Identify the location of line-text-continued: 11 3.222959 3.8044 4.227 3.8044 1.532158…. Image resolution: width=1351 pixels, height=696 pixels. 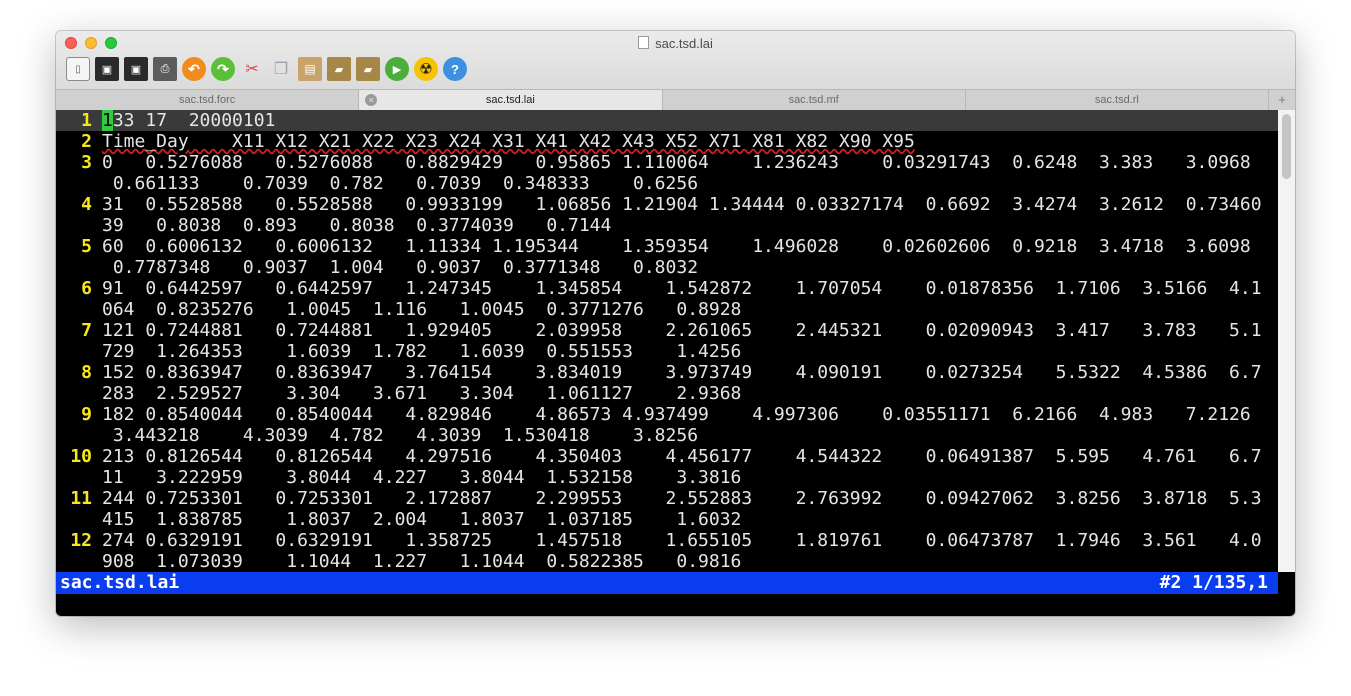
(422, 477).